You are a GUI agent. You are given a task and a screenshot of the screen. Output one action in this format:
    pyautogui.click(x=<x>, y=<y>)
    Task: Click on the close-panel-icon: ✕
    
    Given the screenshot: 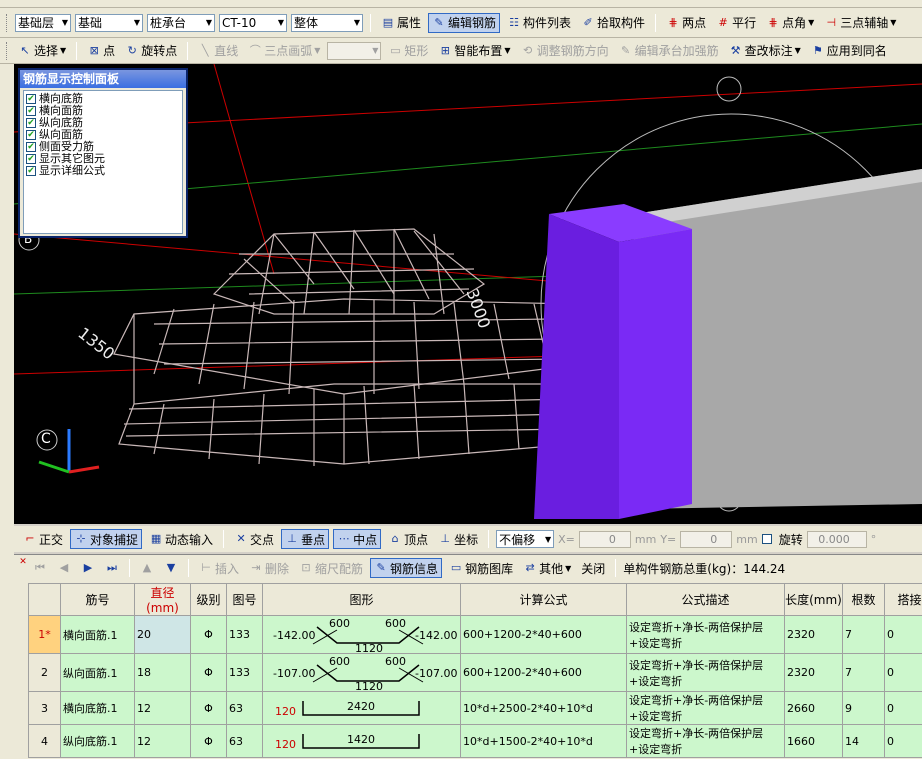 What is the action you would take?
    pyautogui.click(x=23, y=562)
    